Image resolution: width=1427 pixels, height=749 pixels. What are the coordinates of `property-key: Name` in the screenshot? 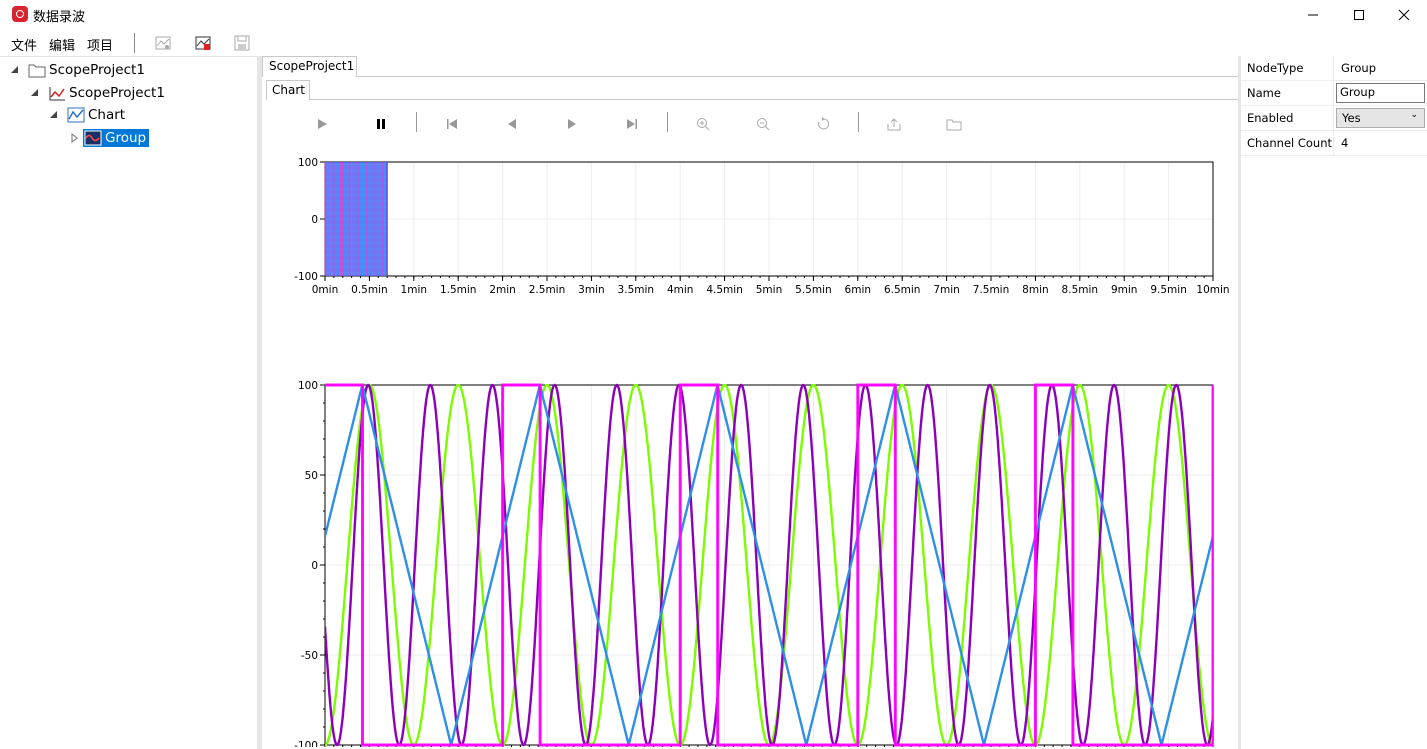 It's located at (1264, 93).